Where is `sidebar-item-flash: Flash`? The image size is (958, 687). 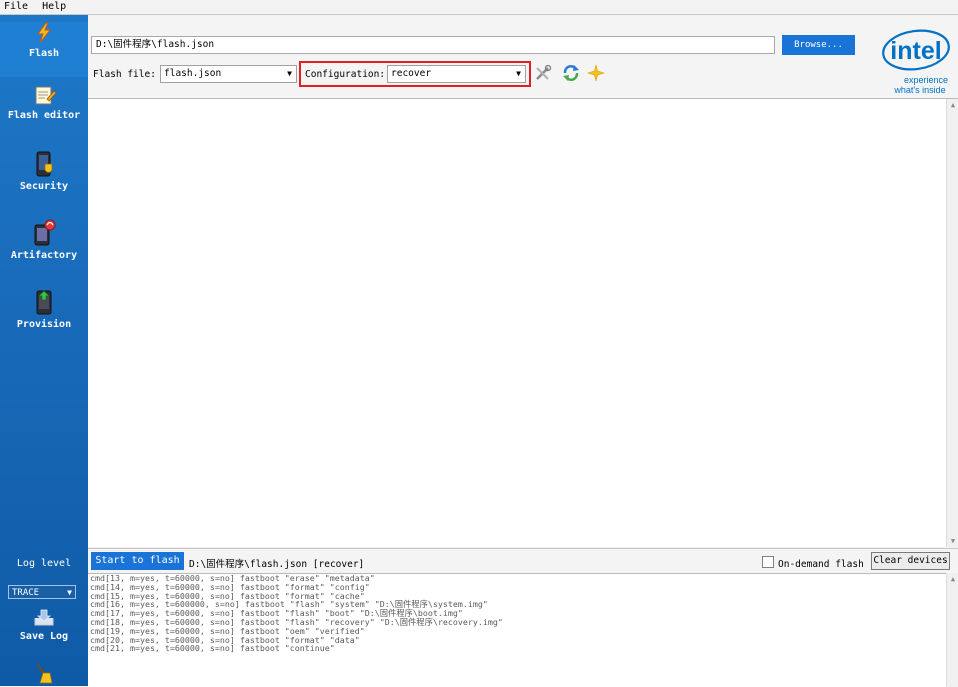 sidebar-item-flash: Flash is located at coordinates (44, 49).